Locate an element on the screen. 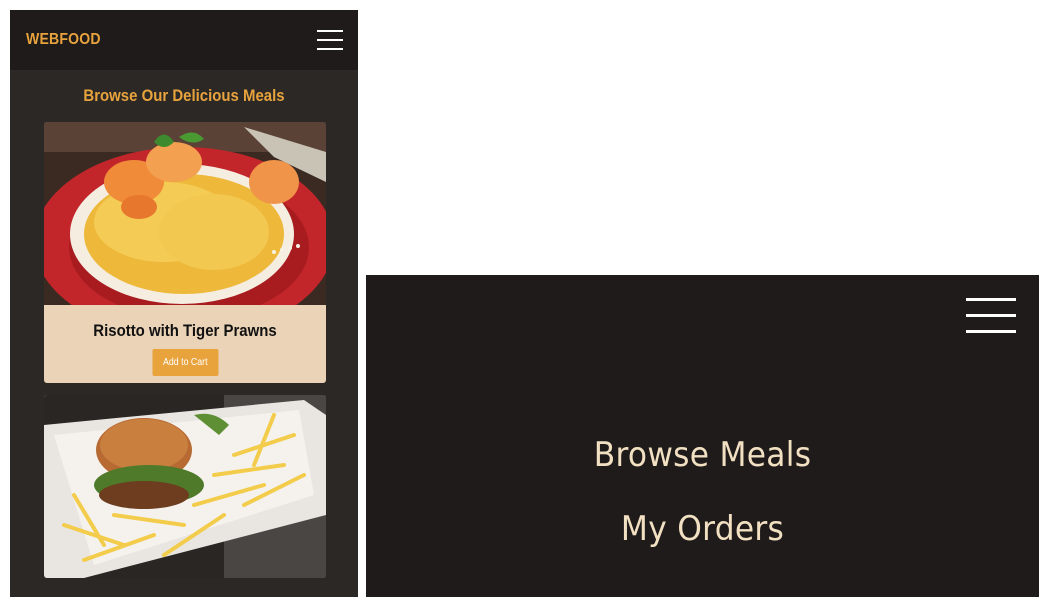 The width and height of the screenshot is (1039, 597). menu-item-my-orders: My Orders is located at coordinates (702, 529).